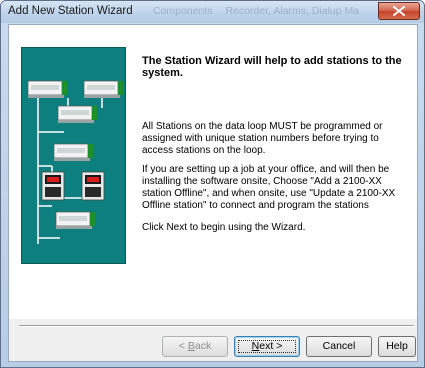  I want to click on station-loop-icon, so click(75, 162).